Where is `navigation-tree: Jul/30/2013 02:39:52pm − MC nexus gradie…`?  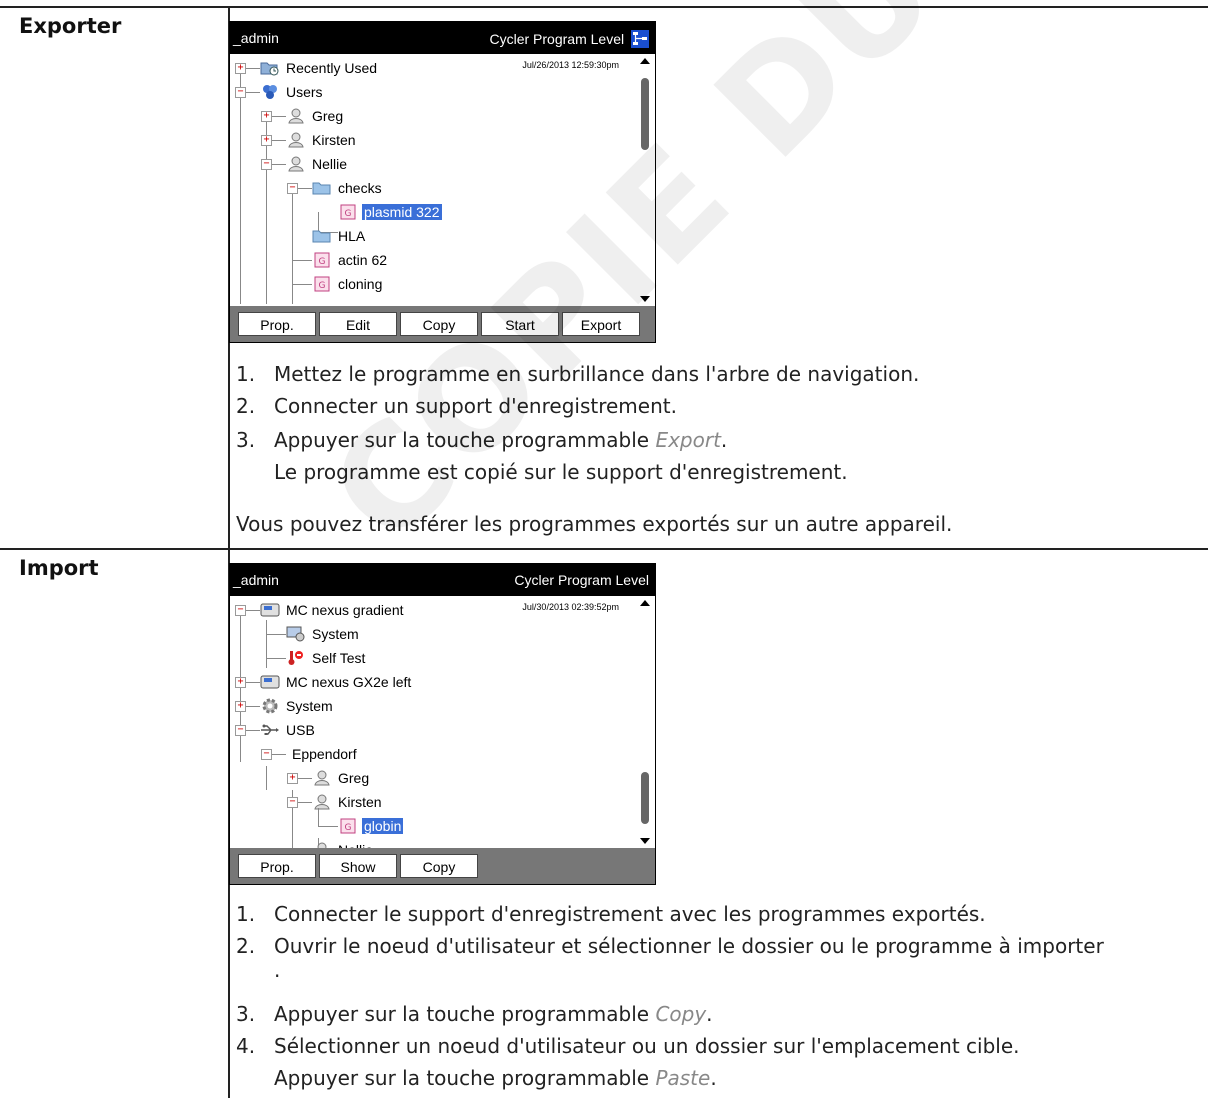
navigation-tree: Jul/30/2013 02:39:52pm − MC nexus gradie… is located at coordinates (442, 729).